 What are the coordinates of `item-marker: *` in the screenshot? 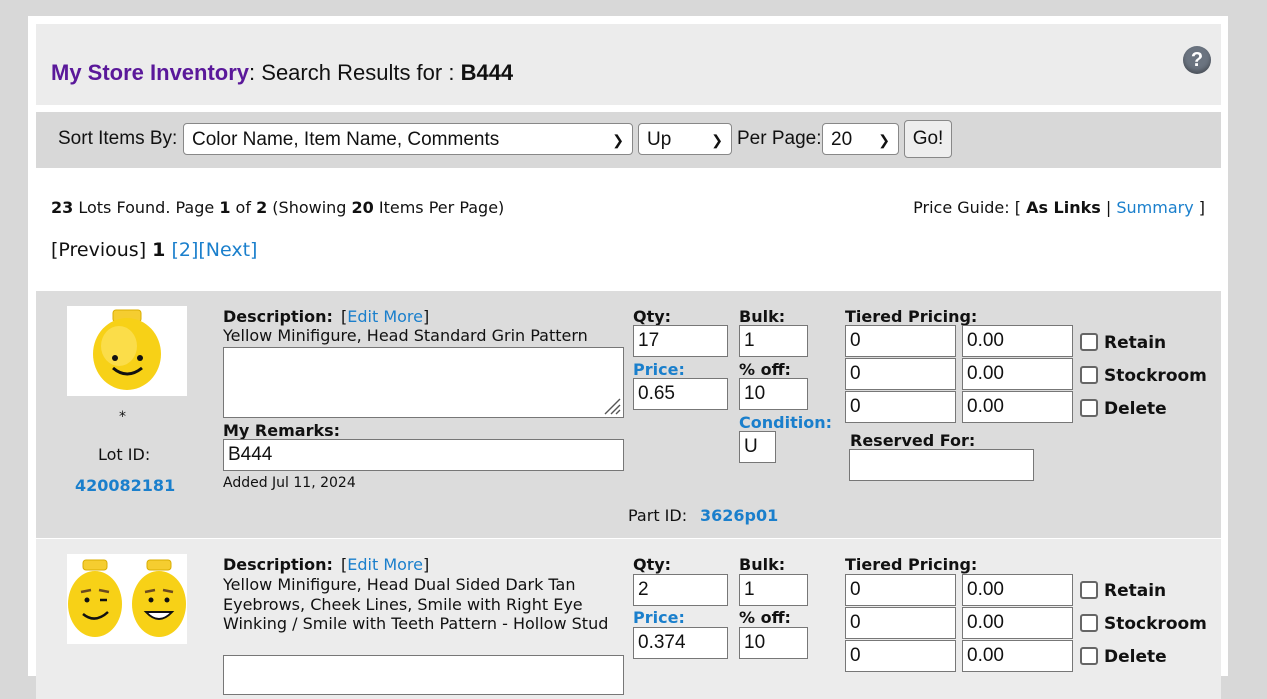 It's located at (122, 417).